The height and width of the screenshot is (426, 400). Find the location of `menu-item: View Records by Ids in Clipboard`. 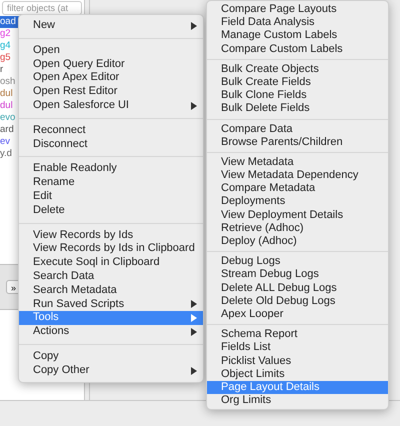

menu-item: View Records by Ids in Clipboard is located at coordinates (111, 249).